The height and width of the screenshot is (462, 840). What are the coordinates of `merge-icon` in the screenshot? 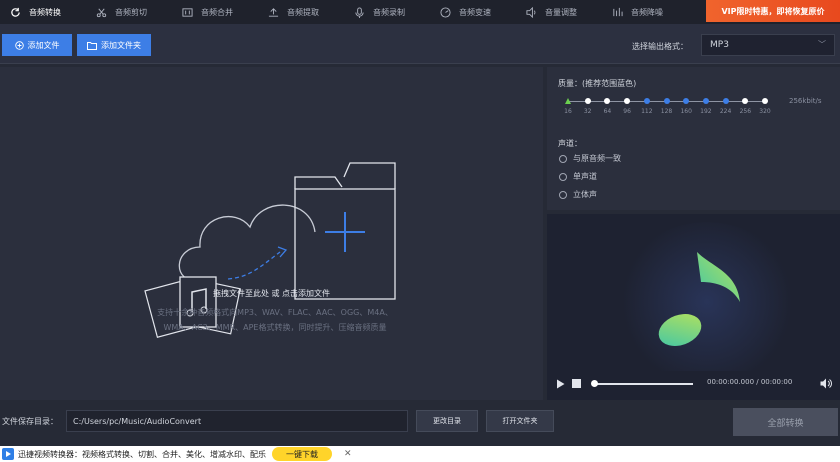 It's located at (187, 12).